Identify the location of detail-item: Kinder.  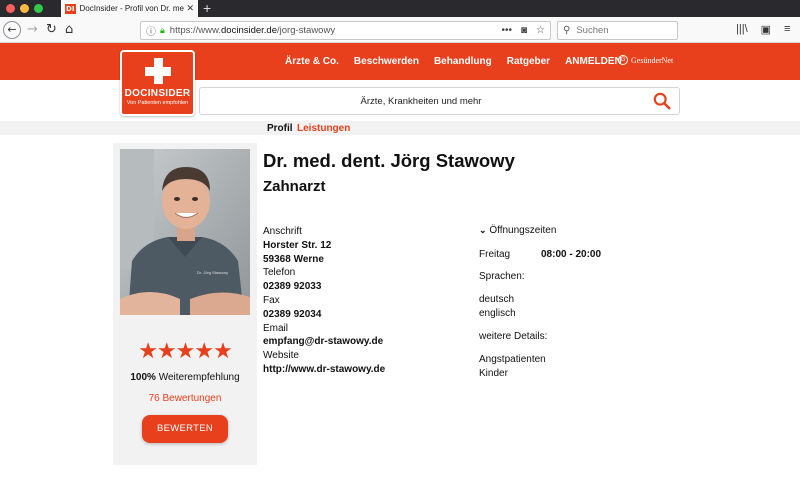
(493, 373).